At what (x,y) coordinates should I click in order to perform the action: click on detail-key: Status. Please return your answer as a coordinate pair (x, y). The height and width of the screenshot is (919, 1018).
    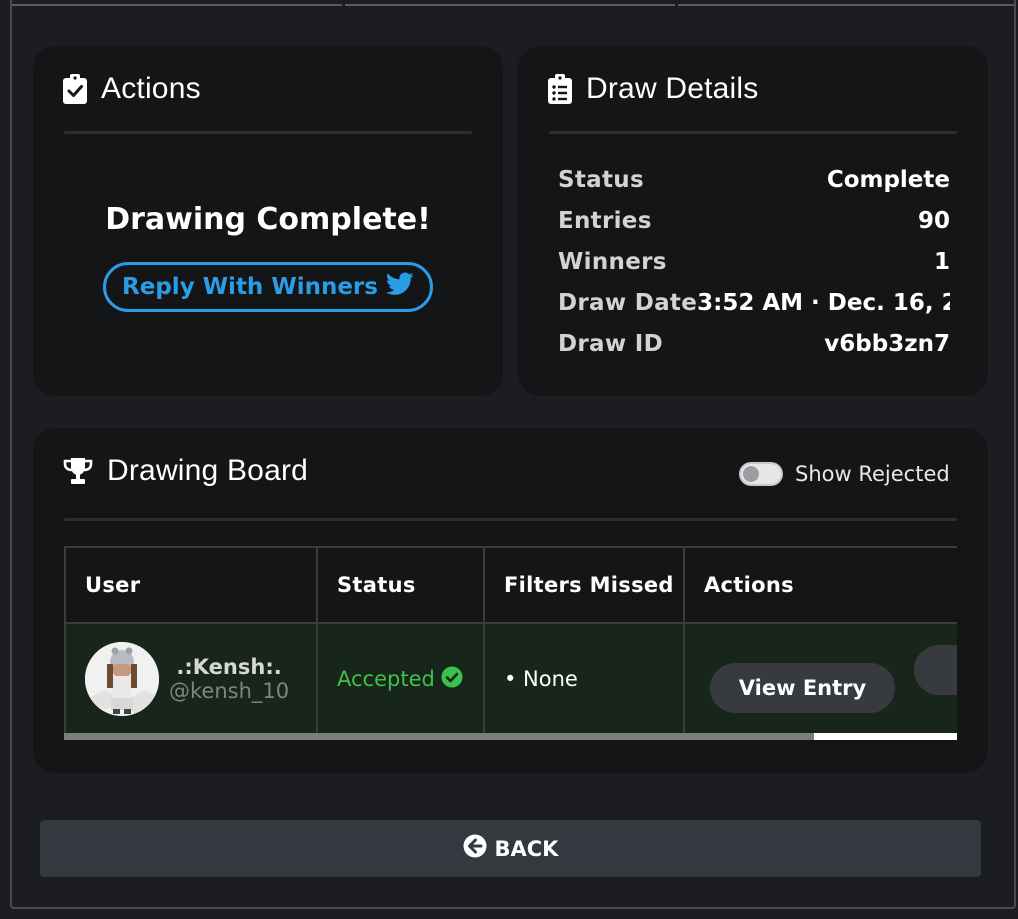
    Looking at the image, I should click on (601, 180).